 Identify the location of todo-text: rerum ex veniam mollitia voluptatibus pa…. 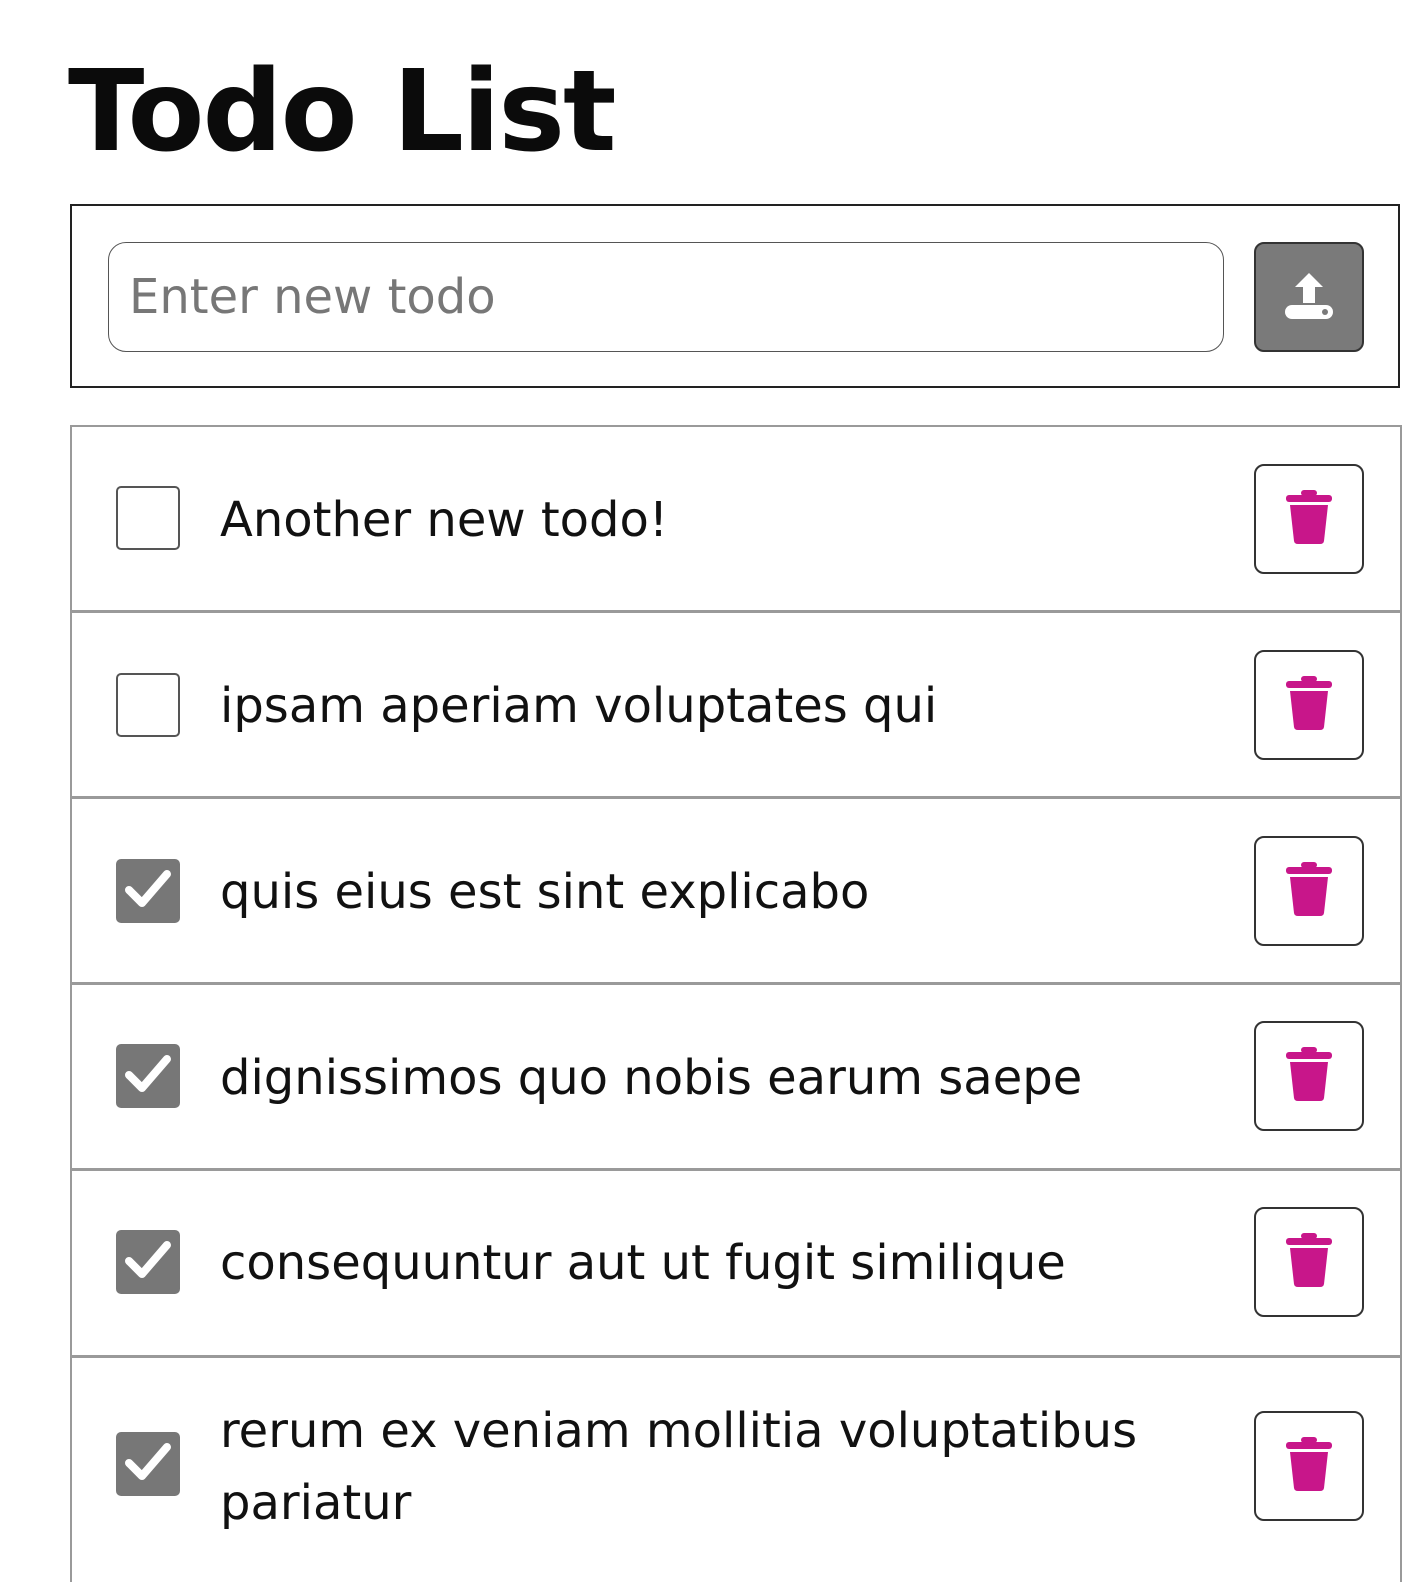
(679, 1467).